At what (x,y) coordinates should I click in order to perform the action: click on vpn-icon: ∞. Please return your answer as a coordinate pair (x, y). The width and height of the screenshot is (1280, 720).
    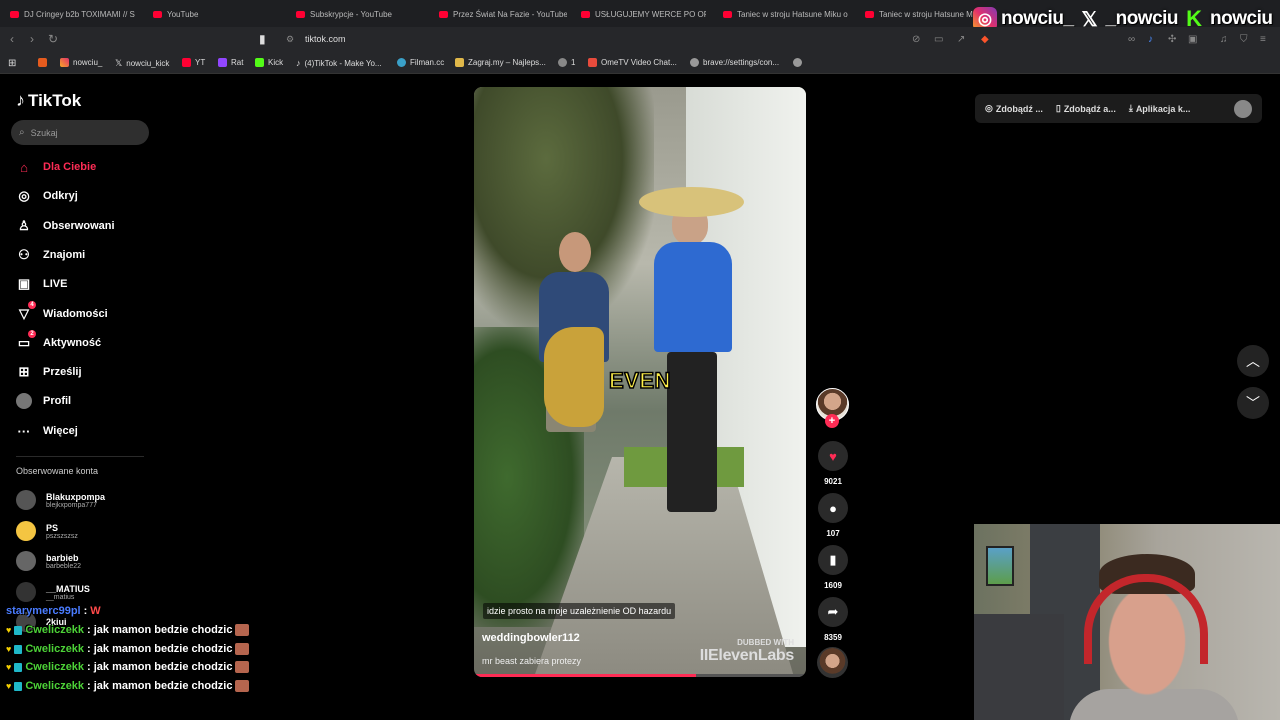
    Looking at the image, I should click on (1131, 39).